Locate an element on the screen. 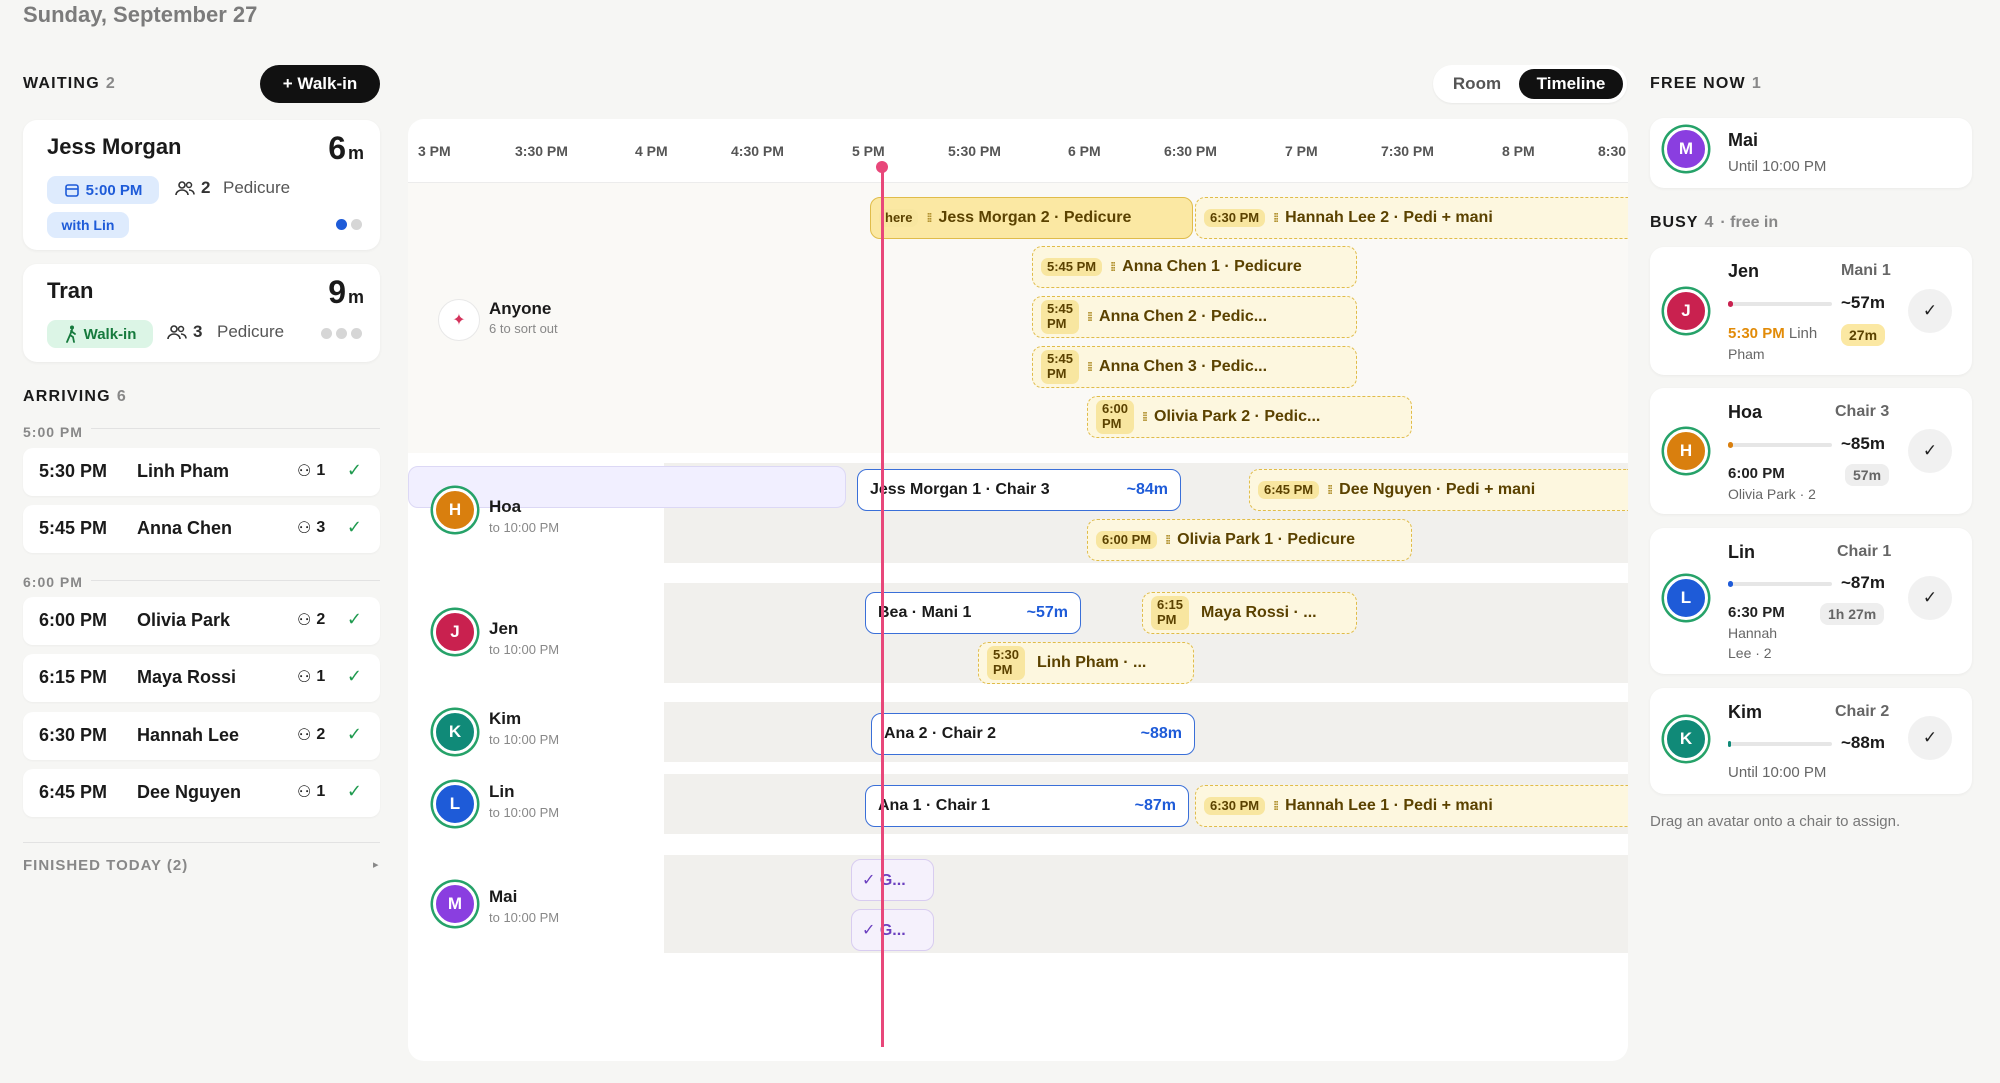 The image size is (2000, 1083). arrival-party: ⚇ 3 is located at coordinates (311, 528).